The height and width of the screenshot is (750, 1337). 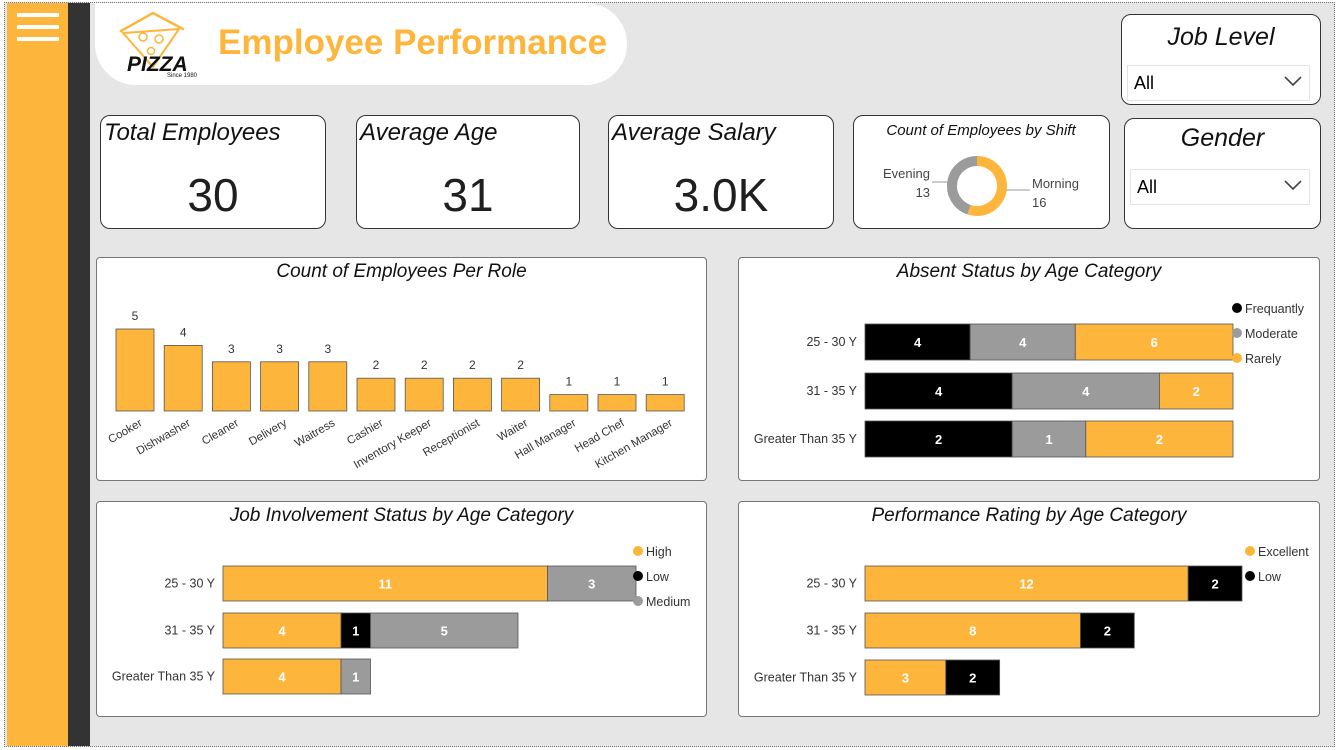 I want to click on logo-subtext: Since 1980, so click(x=182, y=76).